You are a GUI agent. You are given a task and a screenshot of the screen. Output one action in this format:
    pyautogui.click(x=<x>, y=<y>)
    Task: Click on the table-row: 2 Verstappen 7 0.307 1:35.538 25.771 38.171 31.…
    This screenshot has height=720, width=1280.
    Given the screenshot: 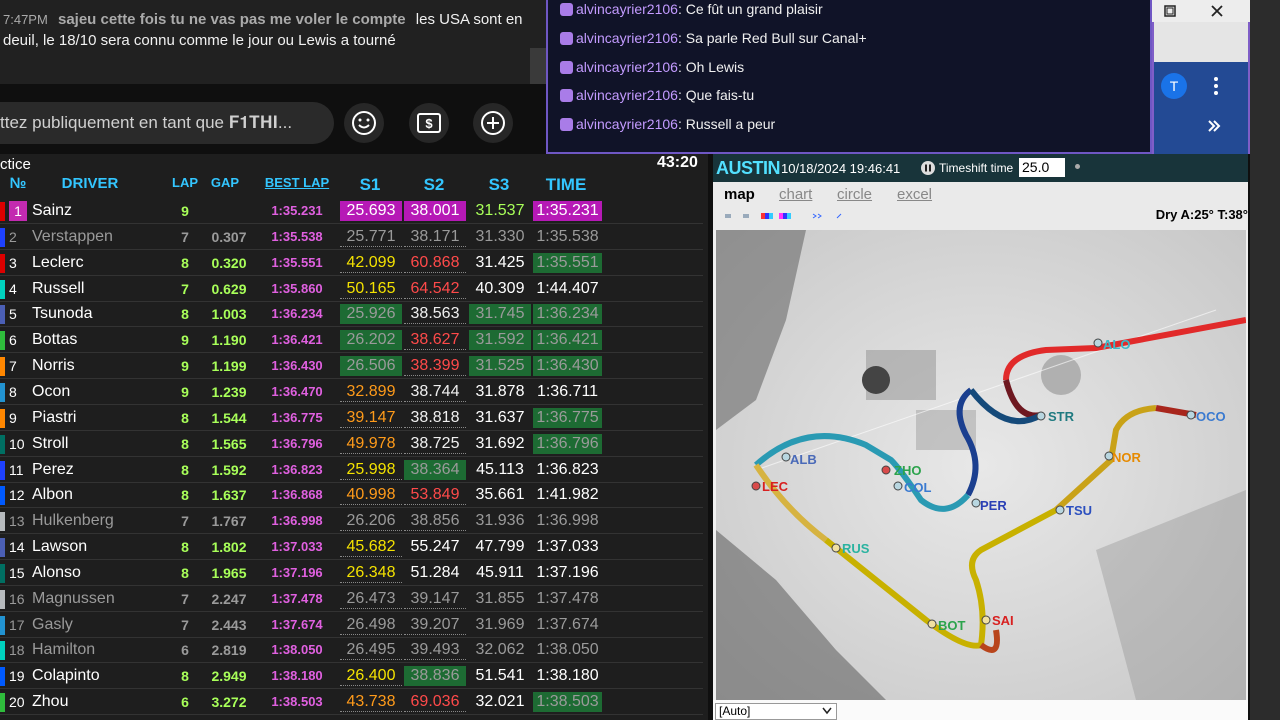 What is the action you would take?
    pyautogui.click(x=351, y=237)
    